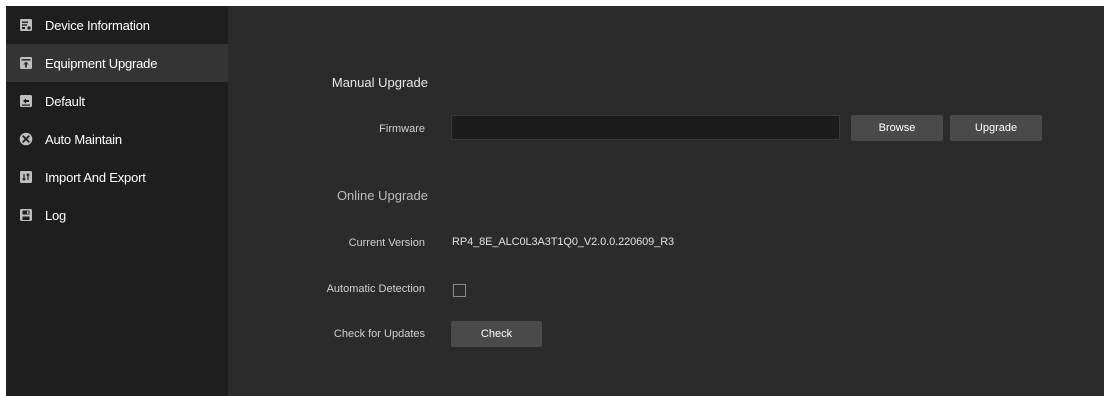  What do you see at coordinates (117, 215) in the screenshot?
I see `sidebar-item-log: Log` at bounding box center [117, 215].